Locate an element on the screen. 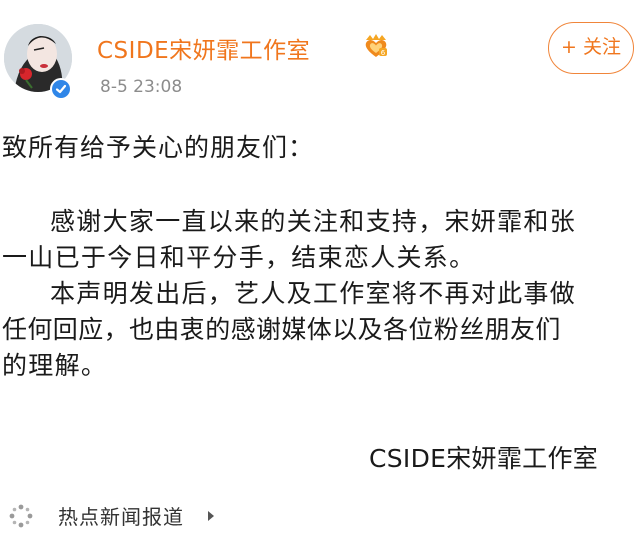 Image resolution: width=640 pixels, height=539 pixels. triangle-right-icon is located at coordinates (211, 515).